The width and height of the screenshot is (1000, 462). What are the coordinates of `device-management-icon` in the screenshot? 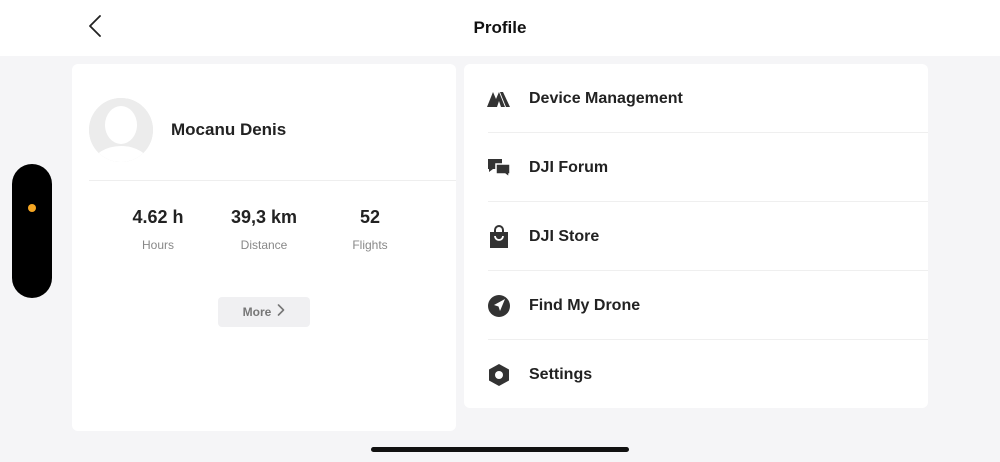 It's located at (499, 99).